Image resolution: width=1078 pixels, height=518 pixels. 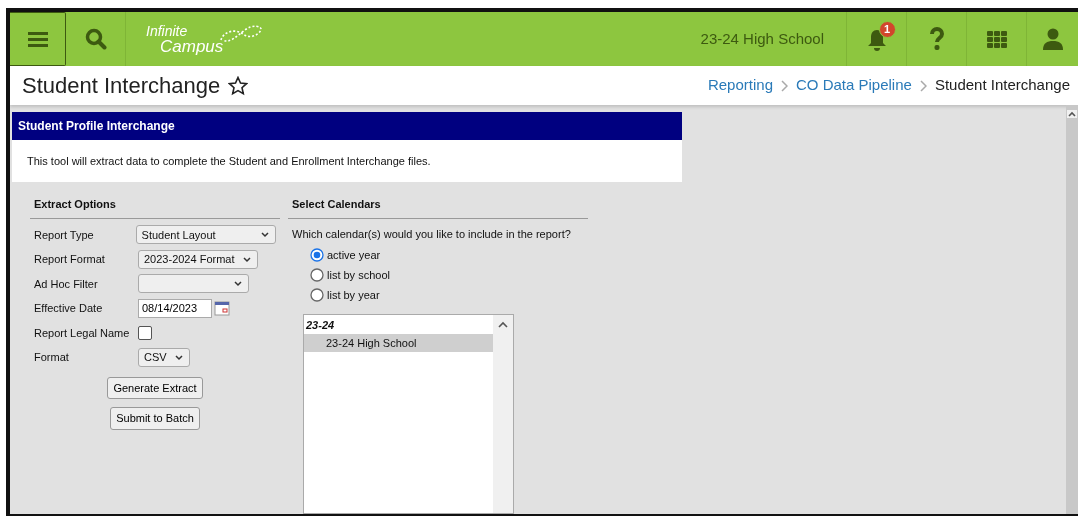 I want to click on page-title: Student Interchange, so click(x=121, y=86).